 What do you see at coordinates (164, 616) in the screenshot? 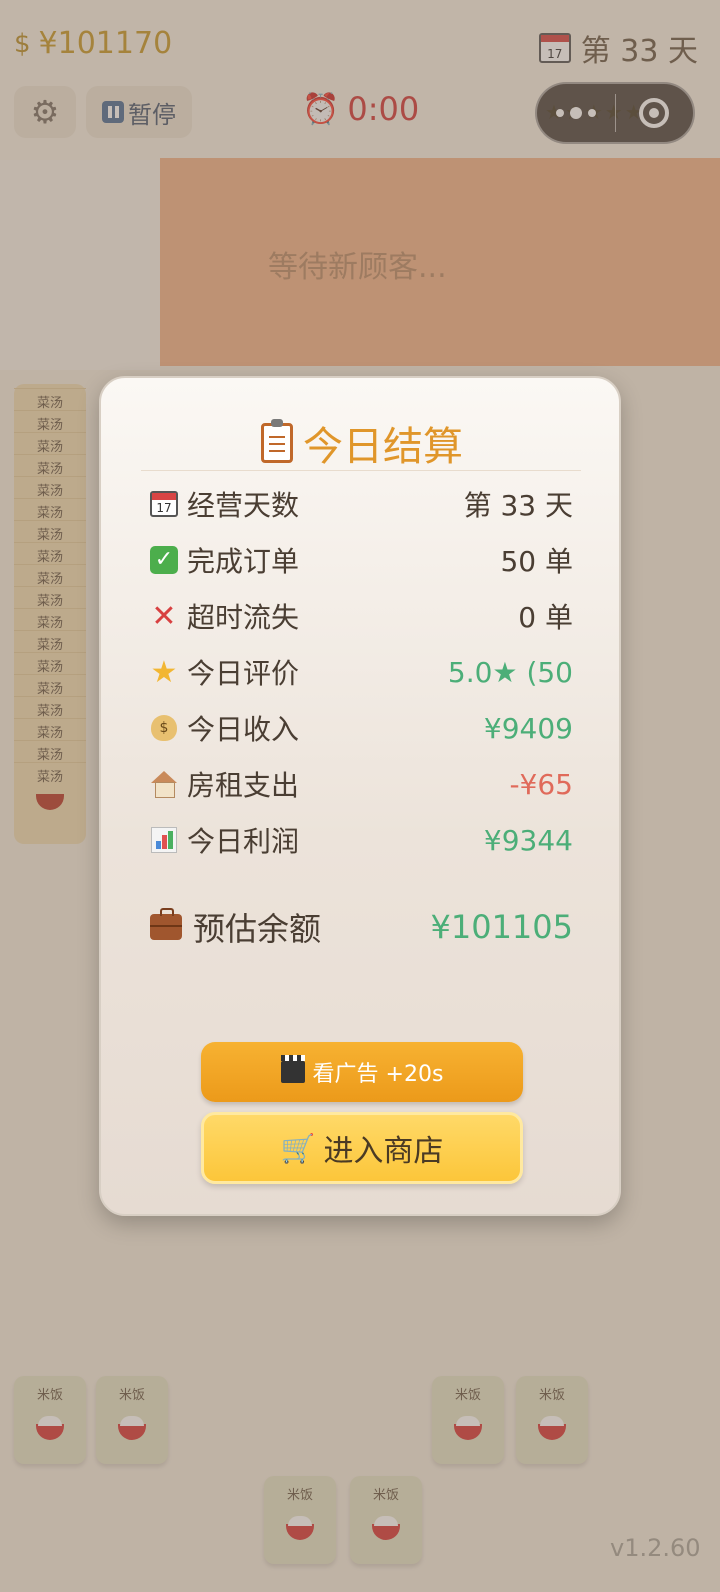
I see `cross-icon: ✕` at bounding box center [164, 616].